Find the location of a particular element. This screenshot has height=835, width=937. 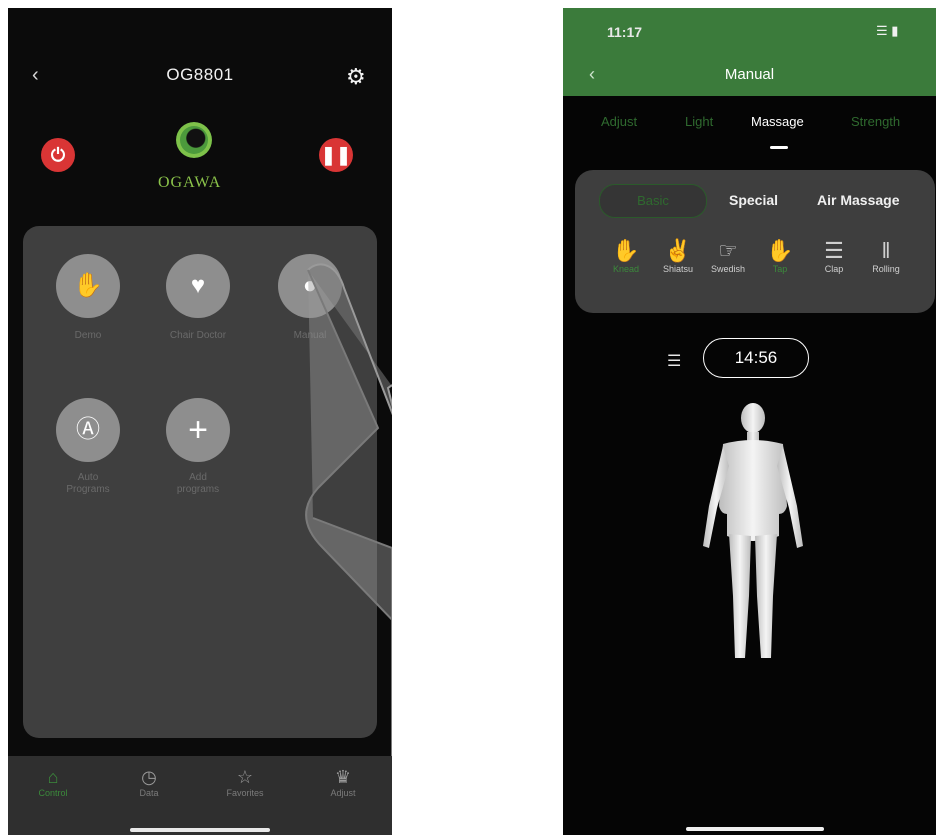

segment-basic: Basic is located at coordinates (653, 201).